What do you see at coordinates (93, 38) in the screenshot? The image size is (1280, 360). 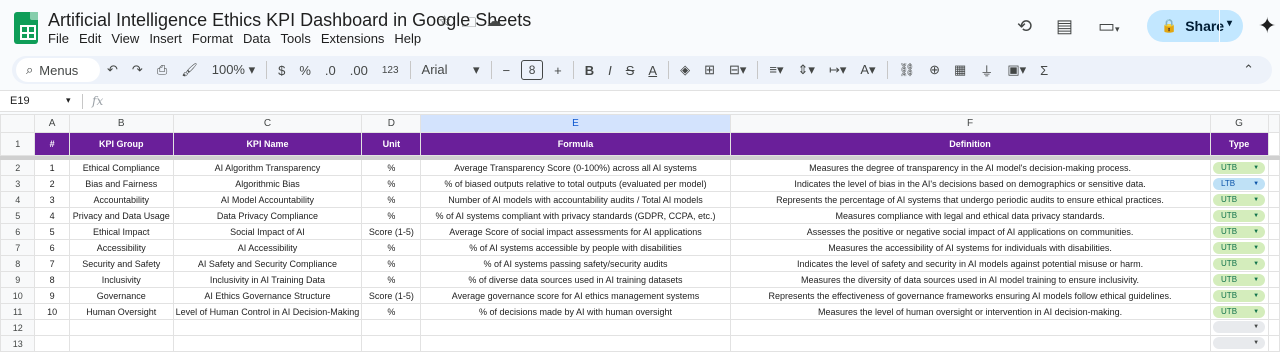 I see `menu-edit: Edit` at bounding box center [93, 38].